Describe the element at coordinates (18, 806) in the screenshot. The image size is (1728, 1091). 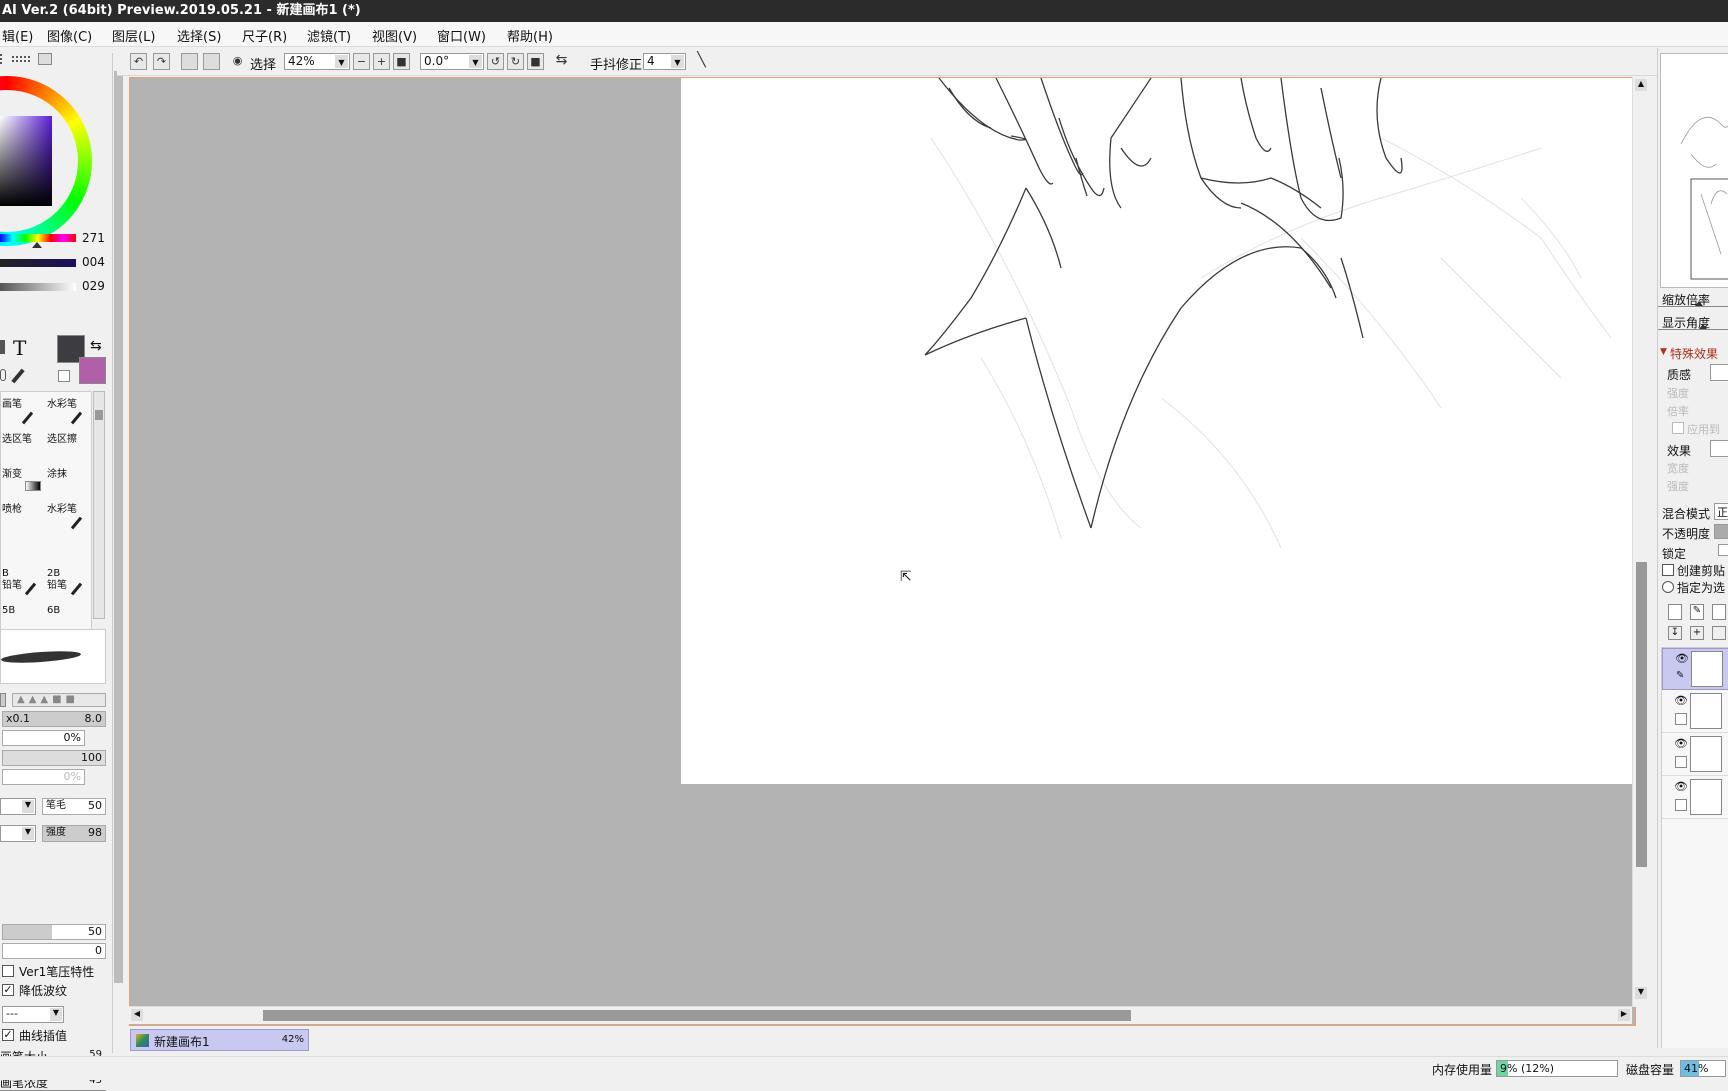
I see `paper-texture-select: ▼` at that location.